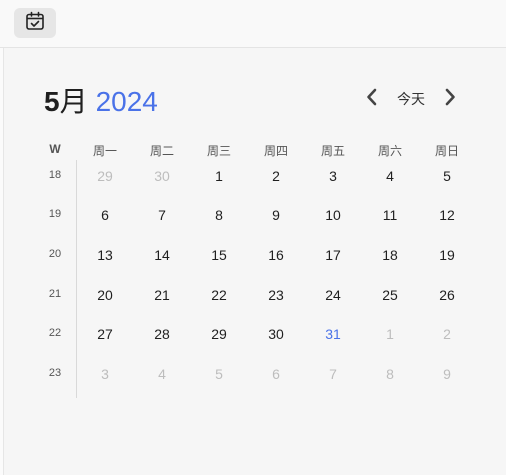  What do you see at coordinates (162, 334) in the screenshot?
I see `day-cell: 28` at bounding box center [162, 334].